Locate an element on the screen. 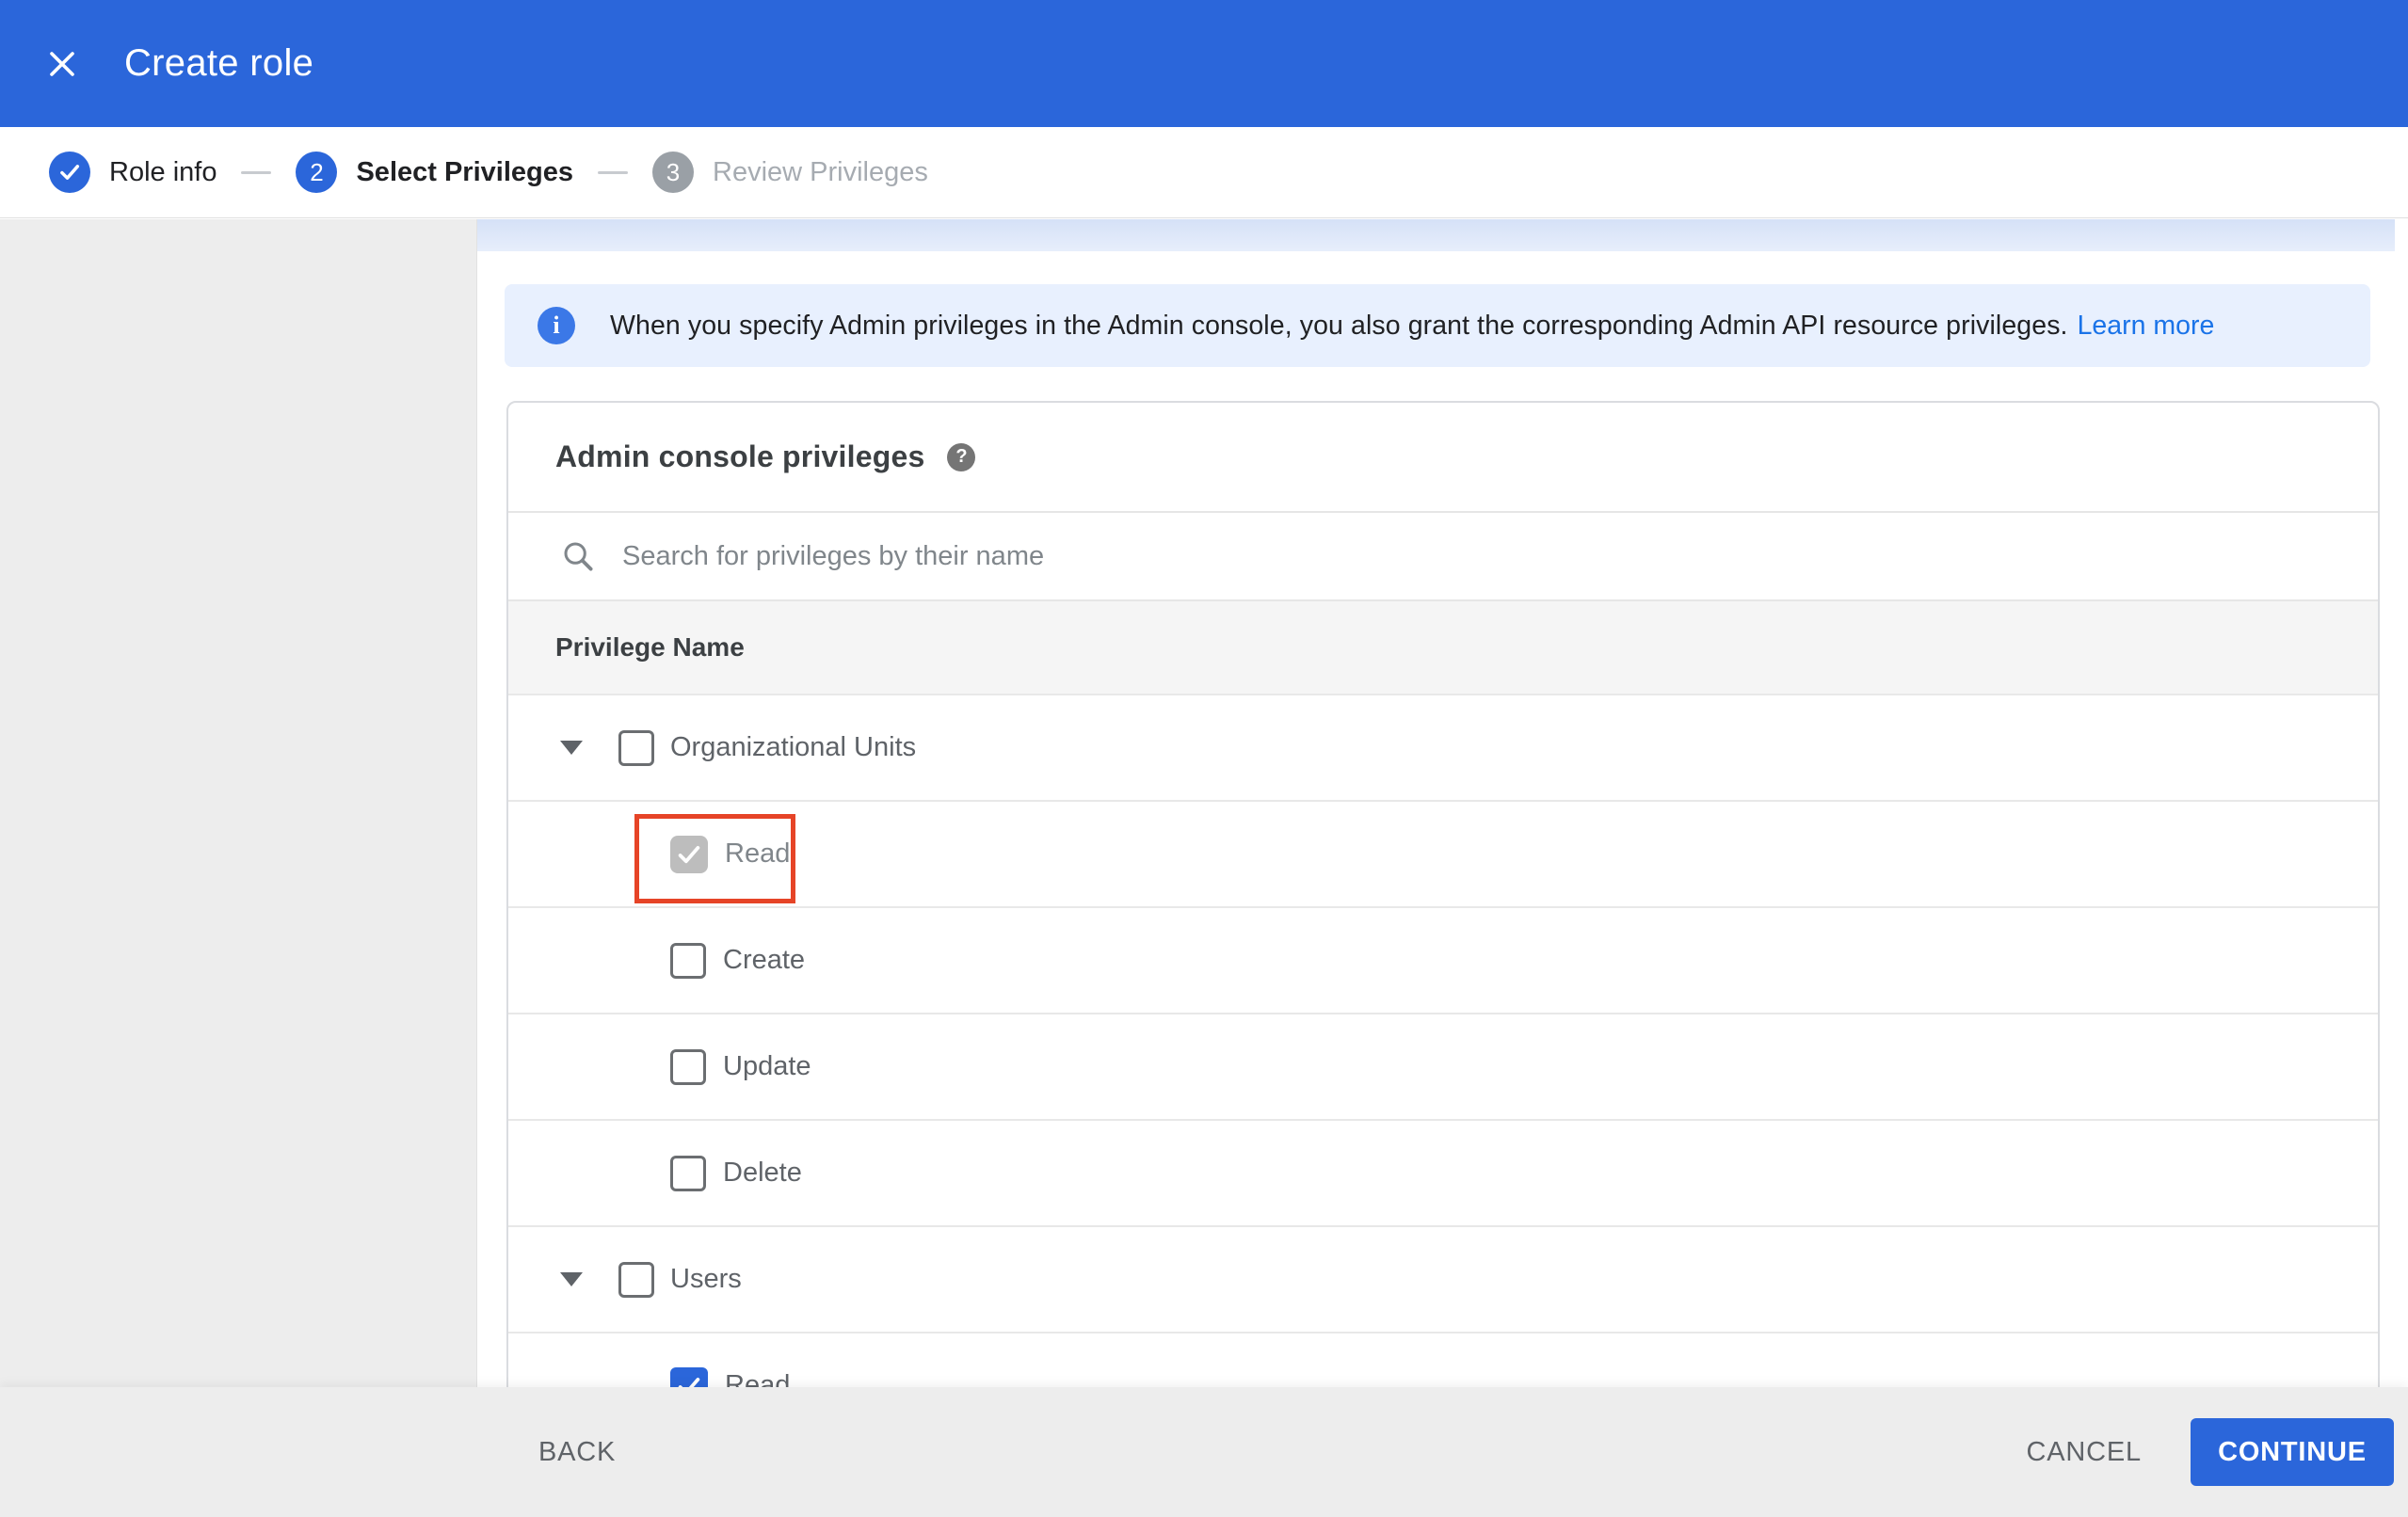 The image size is (2408, 1517). privilege-row-ou-create: Create is located at coordinates (1443, 959).